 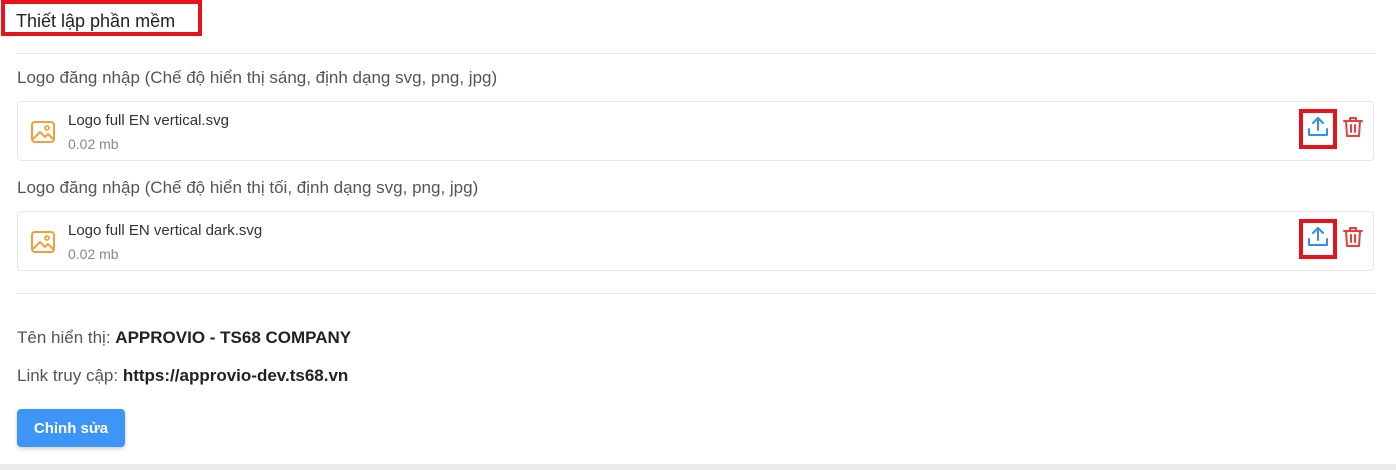 What do you see at coordinates (148, 120) in the screenshot?
I see `file-name: Logo full EN vertical.svg` at bounding box center [148, 120].